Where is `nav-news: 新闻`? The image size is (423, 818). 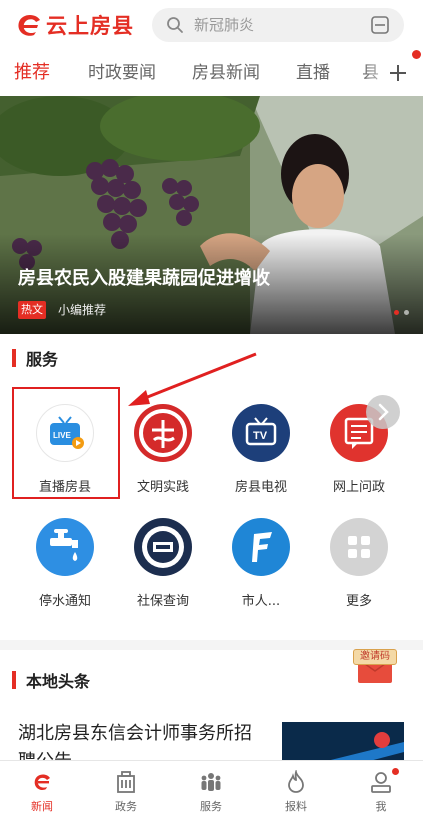
nav-news: 新闻 is located at coordinates (42, 789).